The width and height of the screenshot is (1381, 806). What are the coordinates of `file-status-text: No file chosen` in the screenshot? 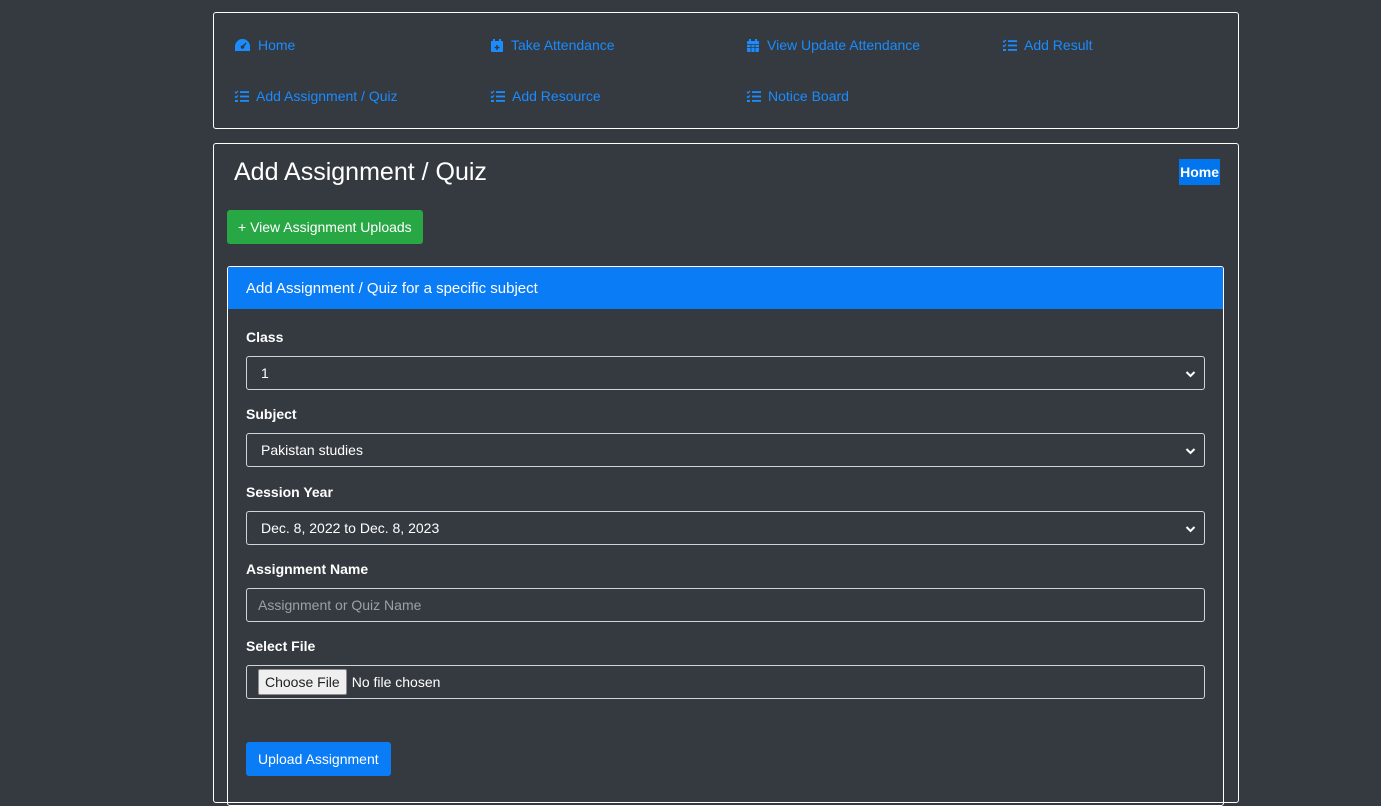 It's located at (396, 682).